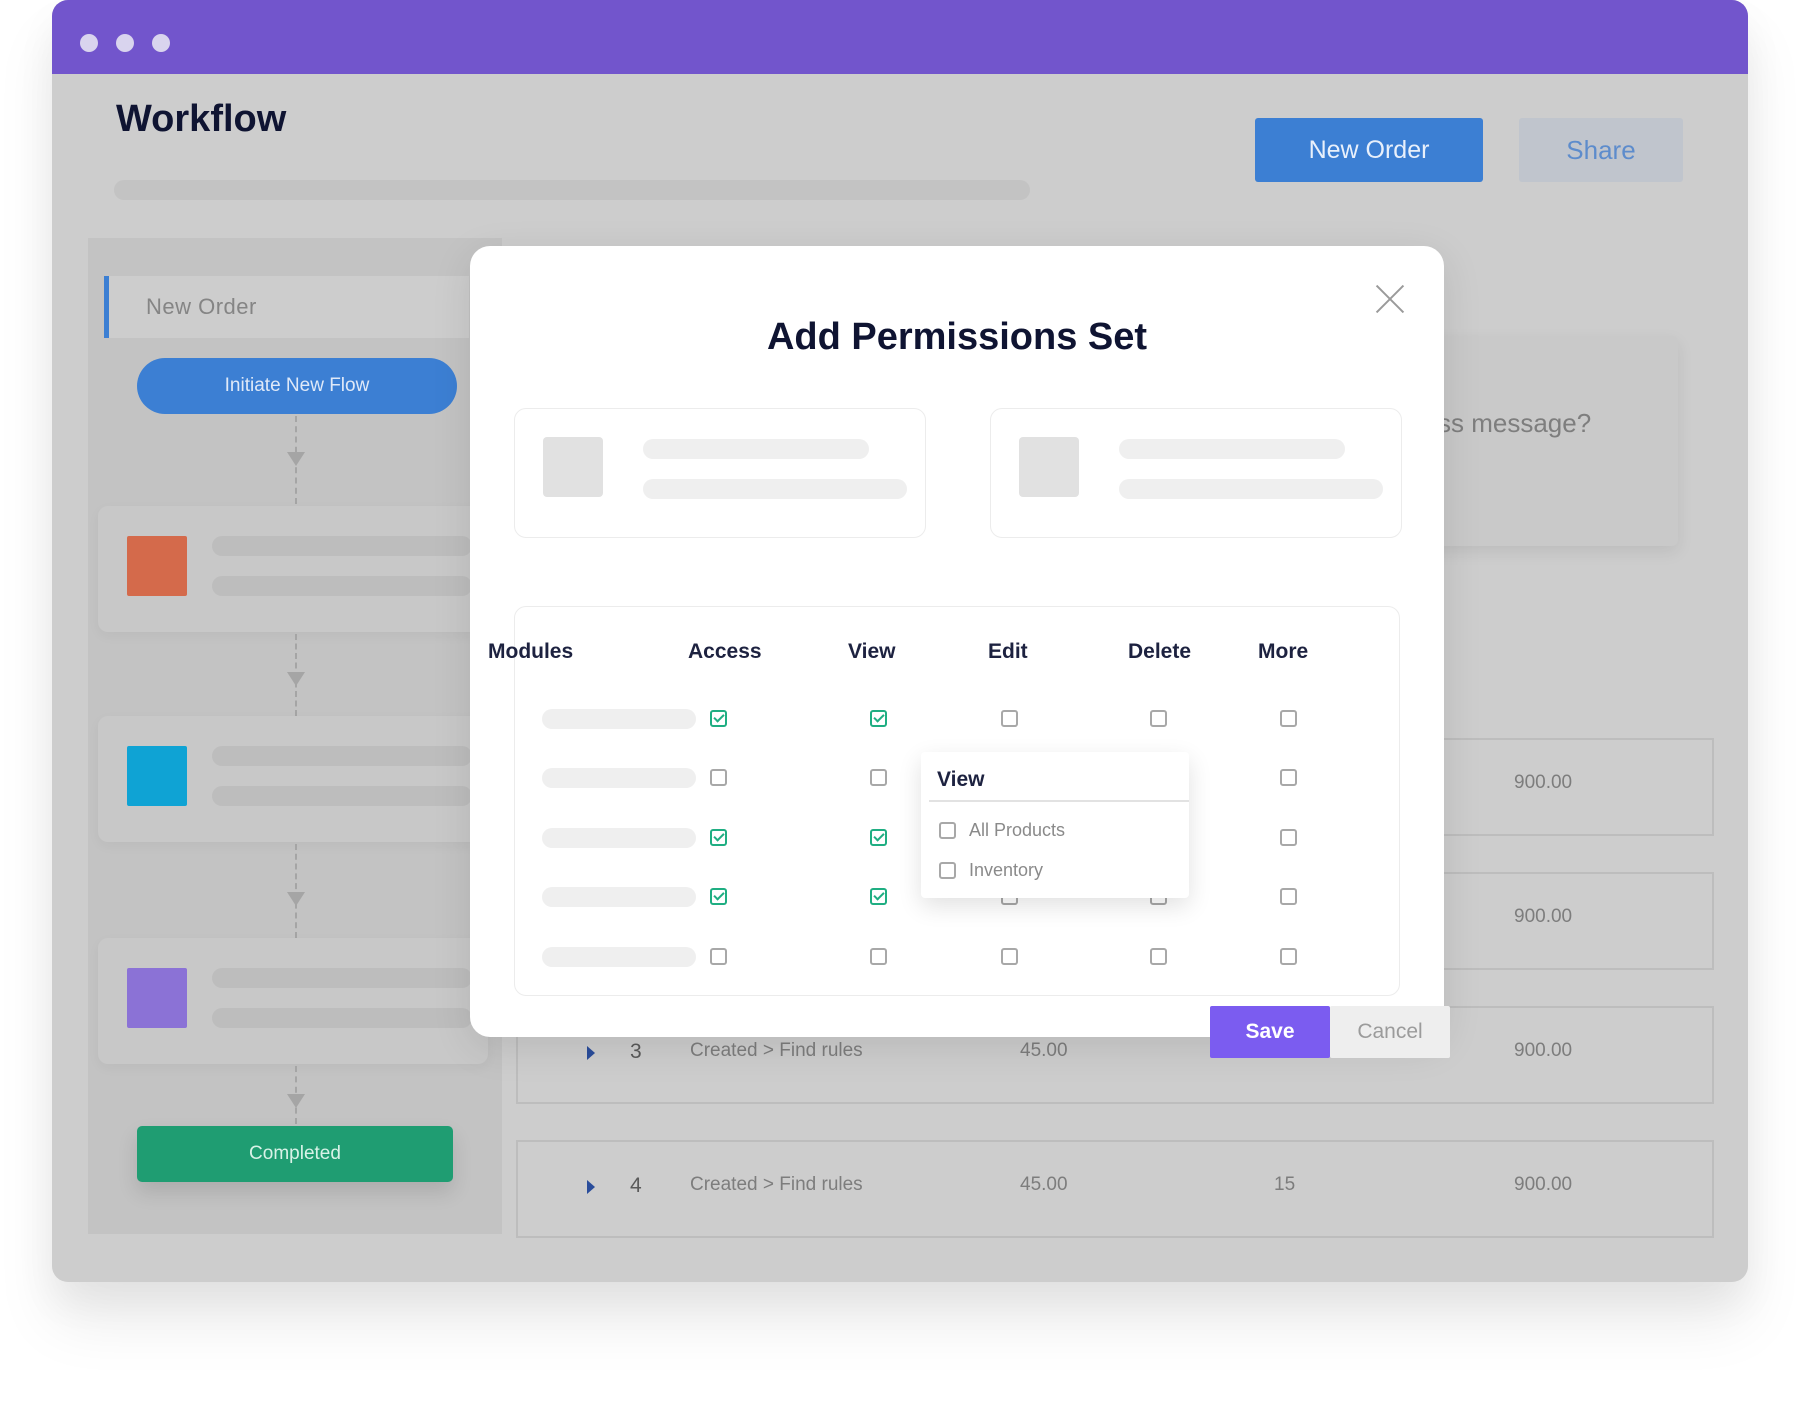 This screenshot has width=1800, height=1410. What do you see at coordinates (957, 337) in the screenshot?
I see `modal-title: Add Permissions Set` at bounding box center [957, 337].